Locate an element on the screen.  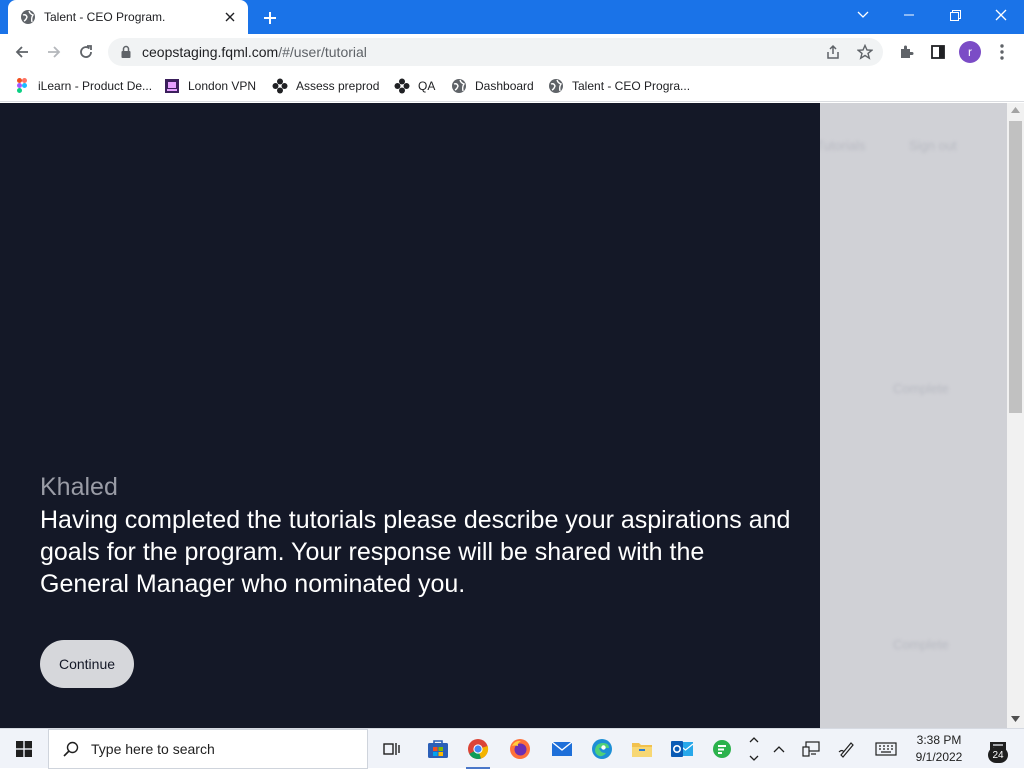
vpn-icon is located at coordinates (172, 86).